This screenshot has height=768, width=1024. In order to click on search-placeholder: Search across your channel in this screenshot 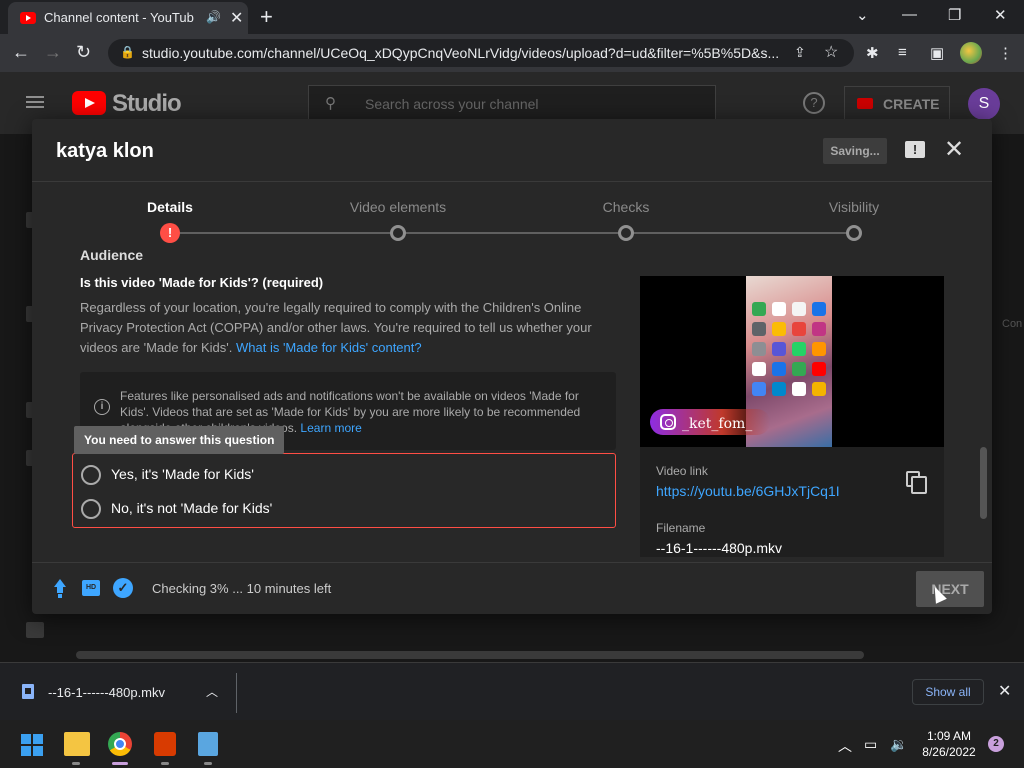, I will do `click(452, 104)`.